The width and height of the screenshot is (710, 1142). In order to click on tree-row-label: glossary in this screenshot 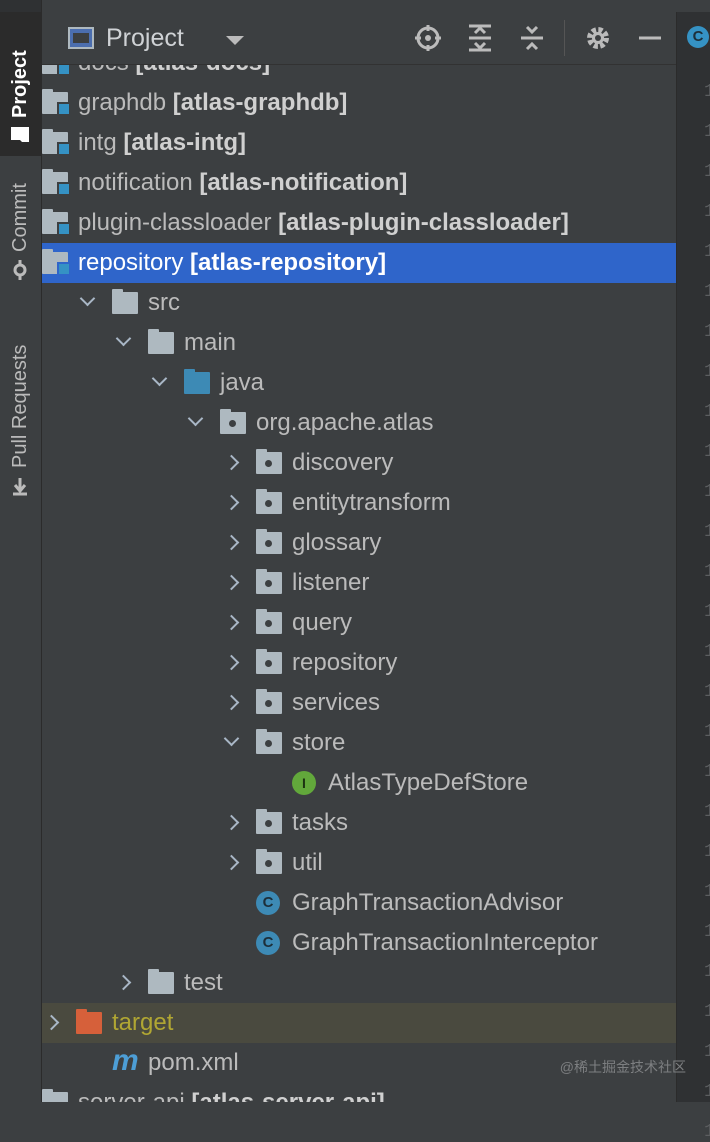, I will do `click(336, 543)`.